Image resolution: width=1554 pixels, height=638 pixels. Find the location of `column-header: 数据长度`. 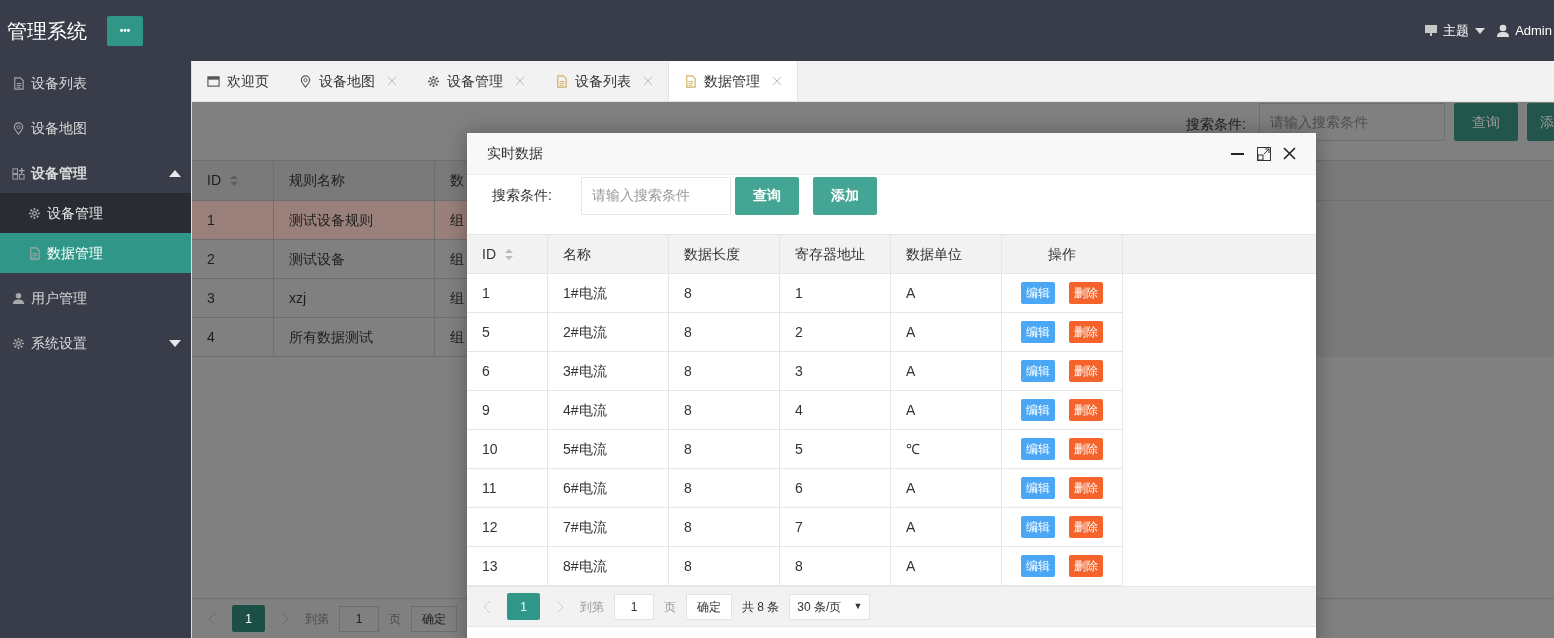

column-header: 数据长度 is located at coordinates (724, 254).